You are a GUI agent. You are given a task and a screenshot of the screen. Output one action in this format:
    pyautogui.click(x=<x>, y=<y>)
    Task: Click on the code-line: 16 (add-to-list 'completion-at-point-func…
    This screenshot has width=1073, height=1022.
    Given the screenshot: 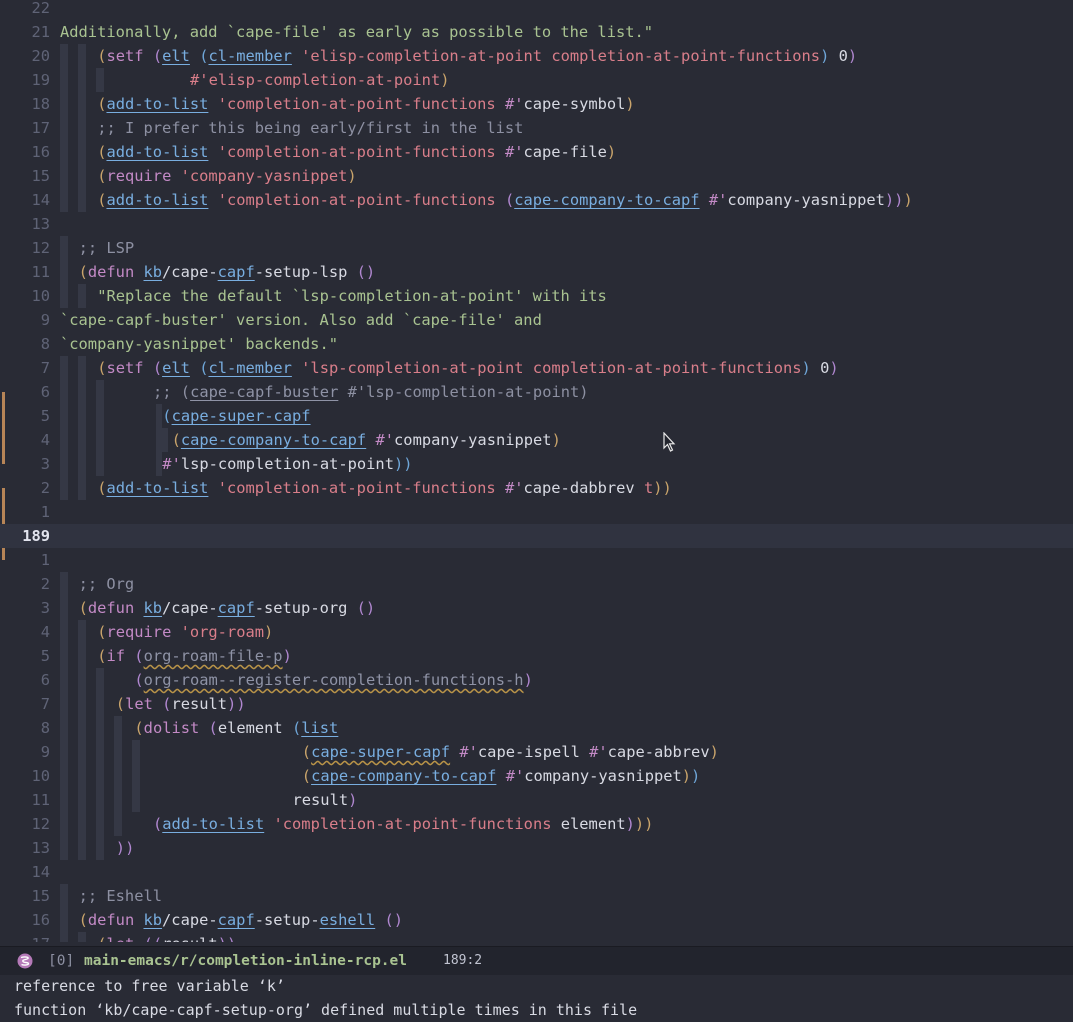 What is the action you would take?
    pyautogui.click(x=536, y=152)
    